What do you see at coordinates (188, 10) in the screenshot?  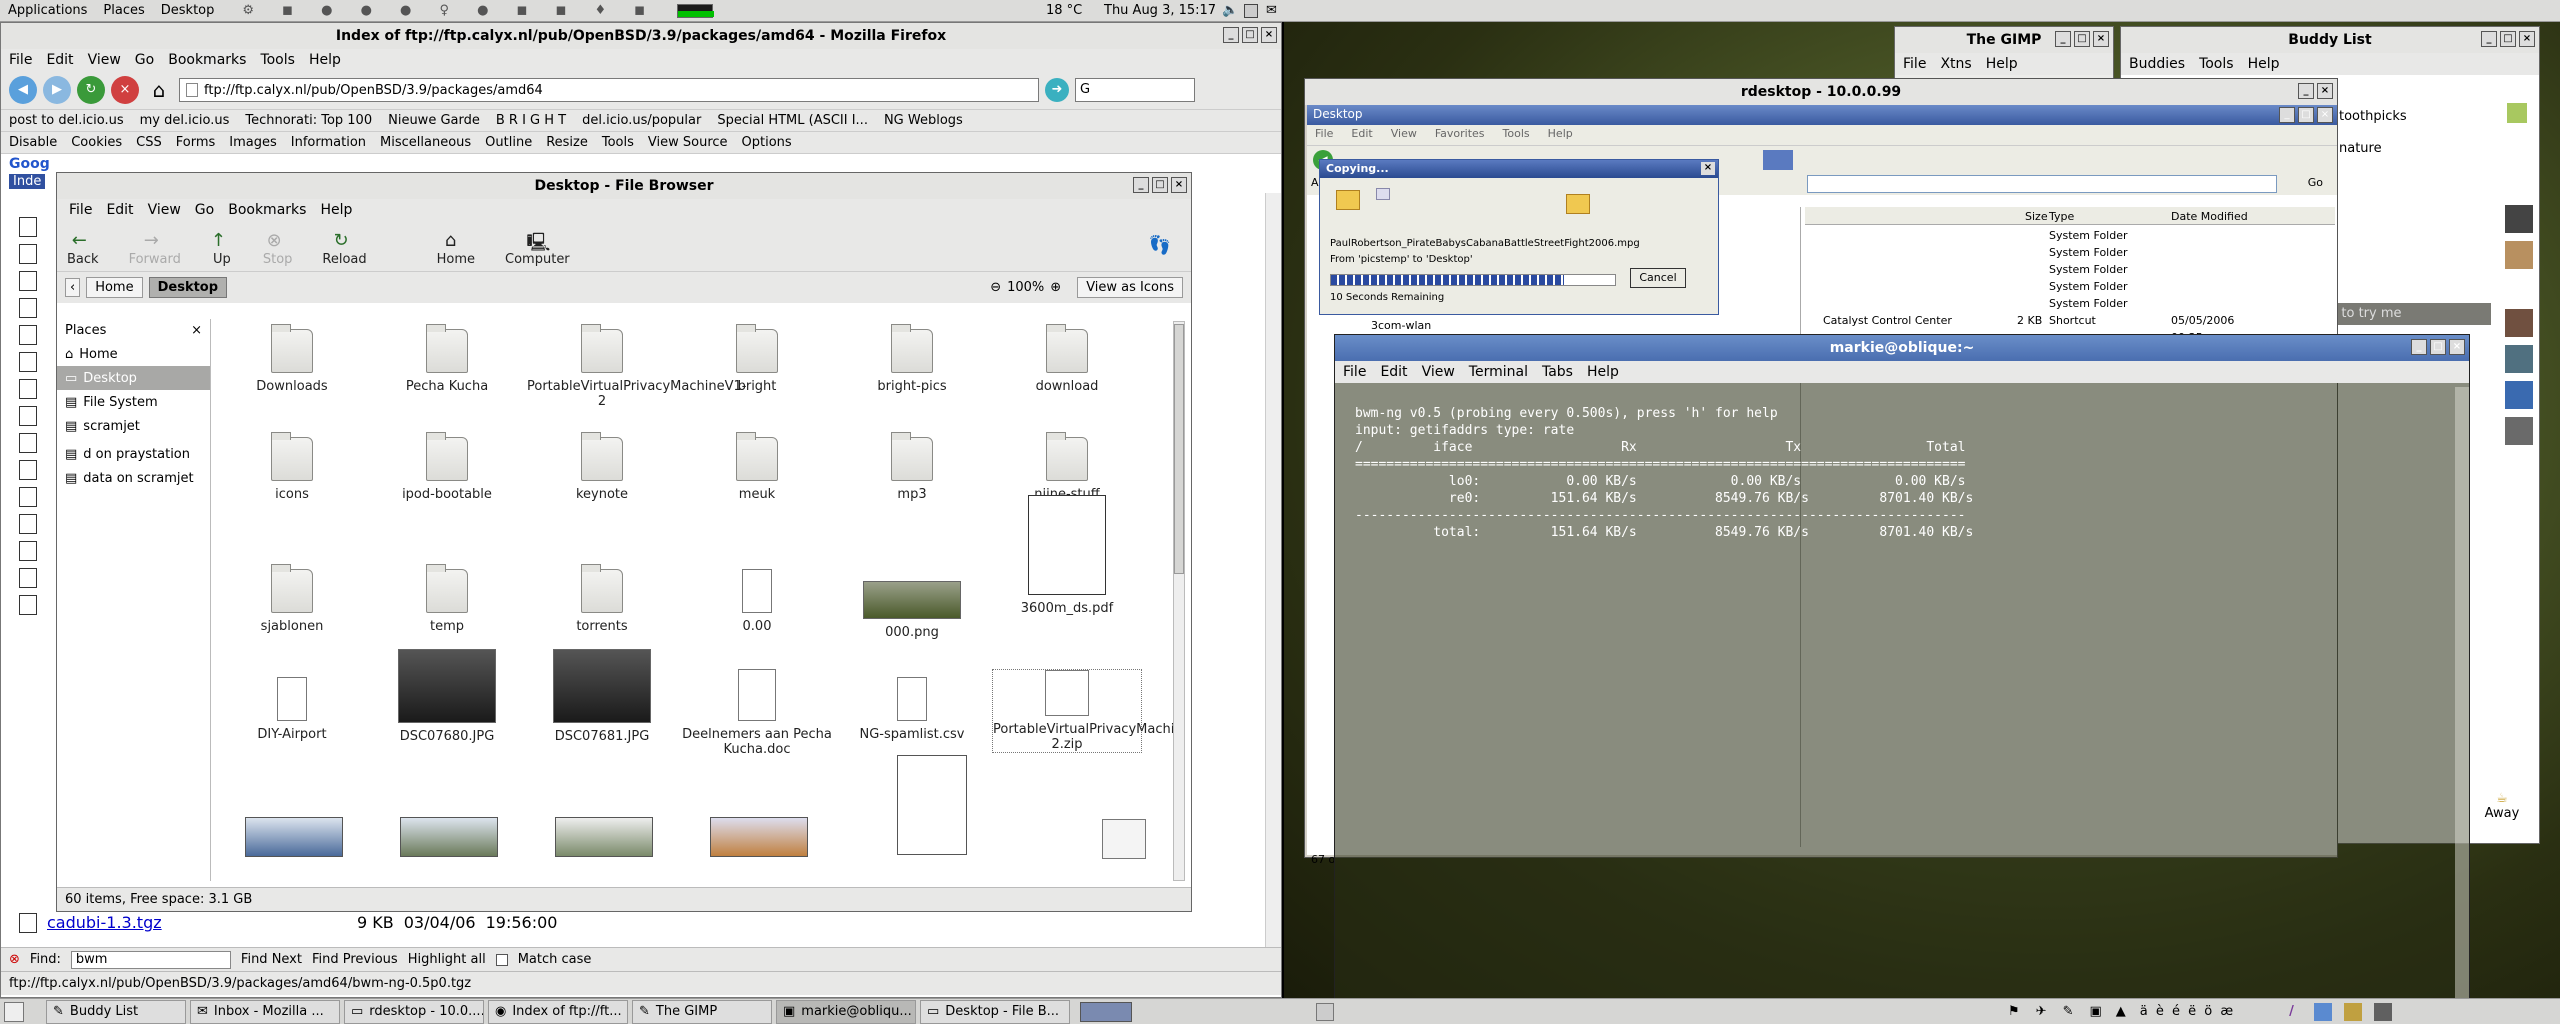 I see `panel-menu-desktop: Desktop` at bounding box center [188, 10].